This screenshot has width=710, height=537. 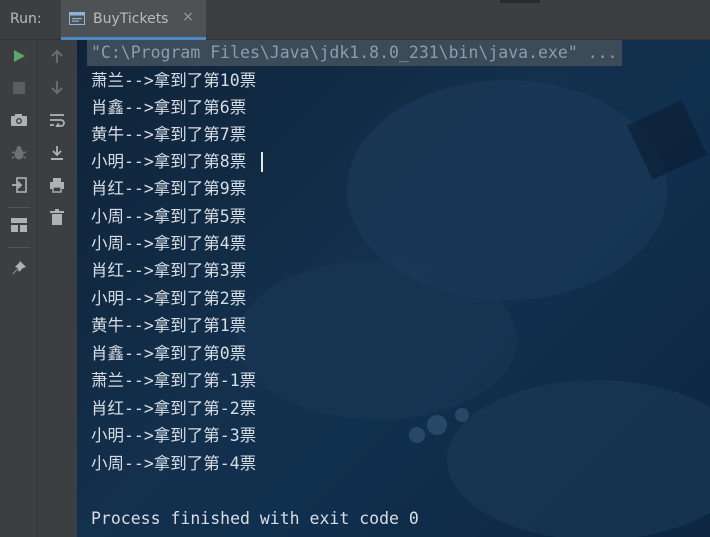 I want to click on layout-button, so click(x=19, y=225).